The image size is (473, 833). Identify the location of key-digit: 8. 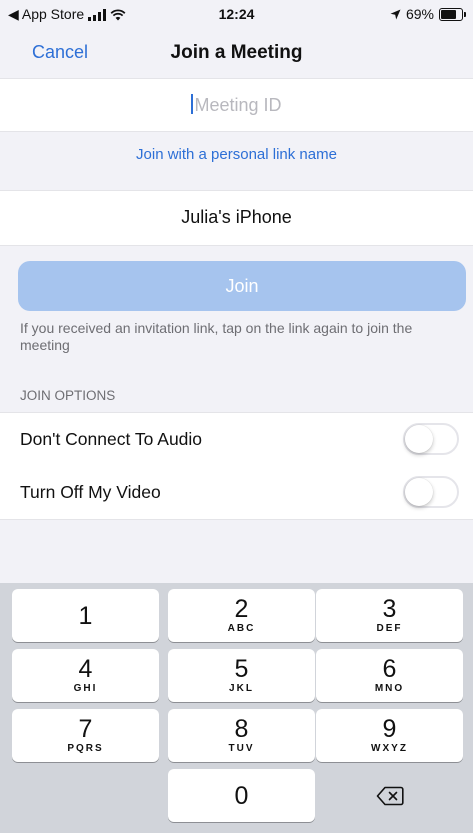
(241, 729).